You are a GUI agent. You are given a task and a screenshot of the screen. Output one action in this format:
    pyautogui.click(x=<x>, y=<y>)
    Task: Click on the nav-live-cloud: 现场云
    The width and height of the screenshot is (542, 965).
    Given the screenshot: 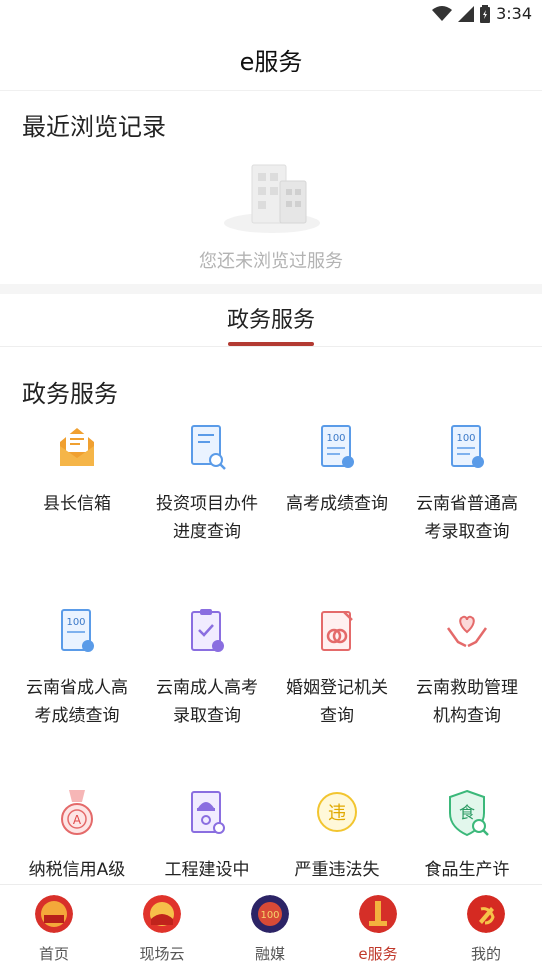 What is the action you would take?
    pyautogui.click(x=162, y=925)
    